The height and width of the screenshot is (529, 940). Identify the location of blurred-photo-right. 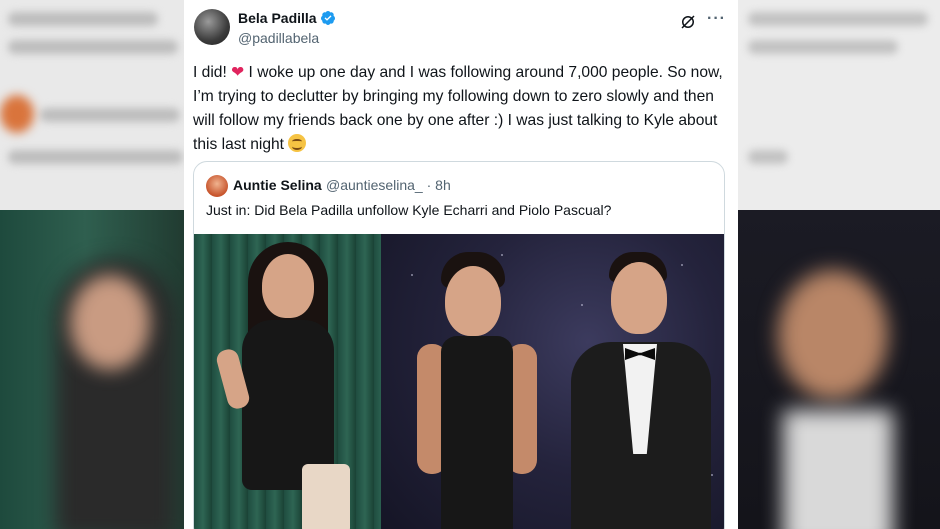
(839, 369).